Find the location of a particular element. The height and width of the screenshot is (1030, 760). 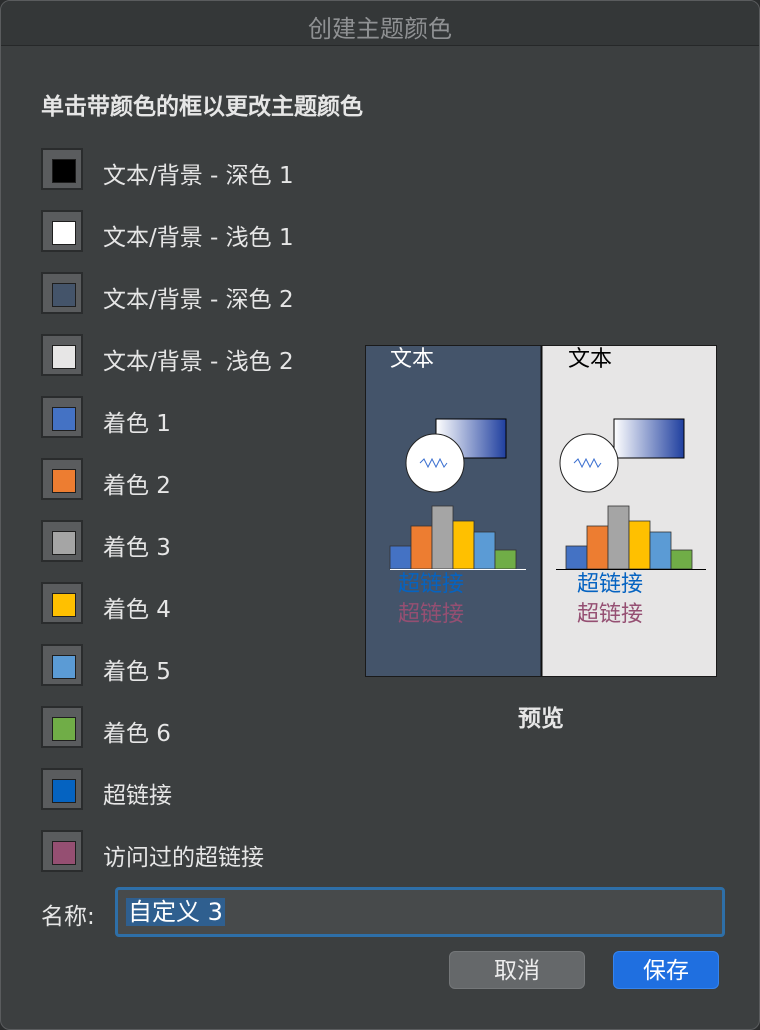

theme-color-label: 着色 4 is located at coordinates (137, 610).